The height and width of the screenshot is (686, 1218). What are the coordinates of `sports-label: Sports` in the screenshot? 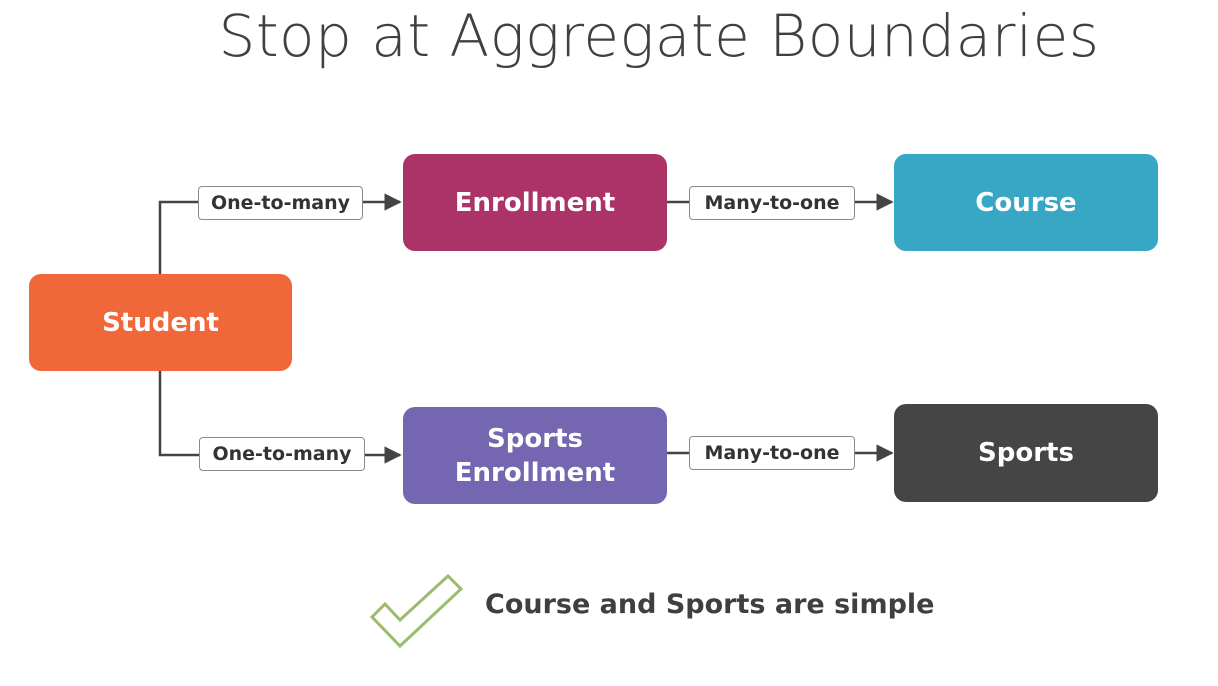 It's located at (1026, 453).